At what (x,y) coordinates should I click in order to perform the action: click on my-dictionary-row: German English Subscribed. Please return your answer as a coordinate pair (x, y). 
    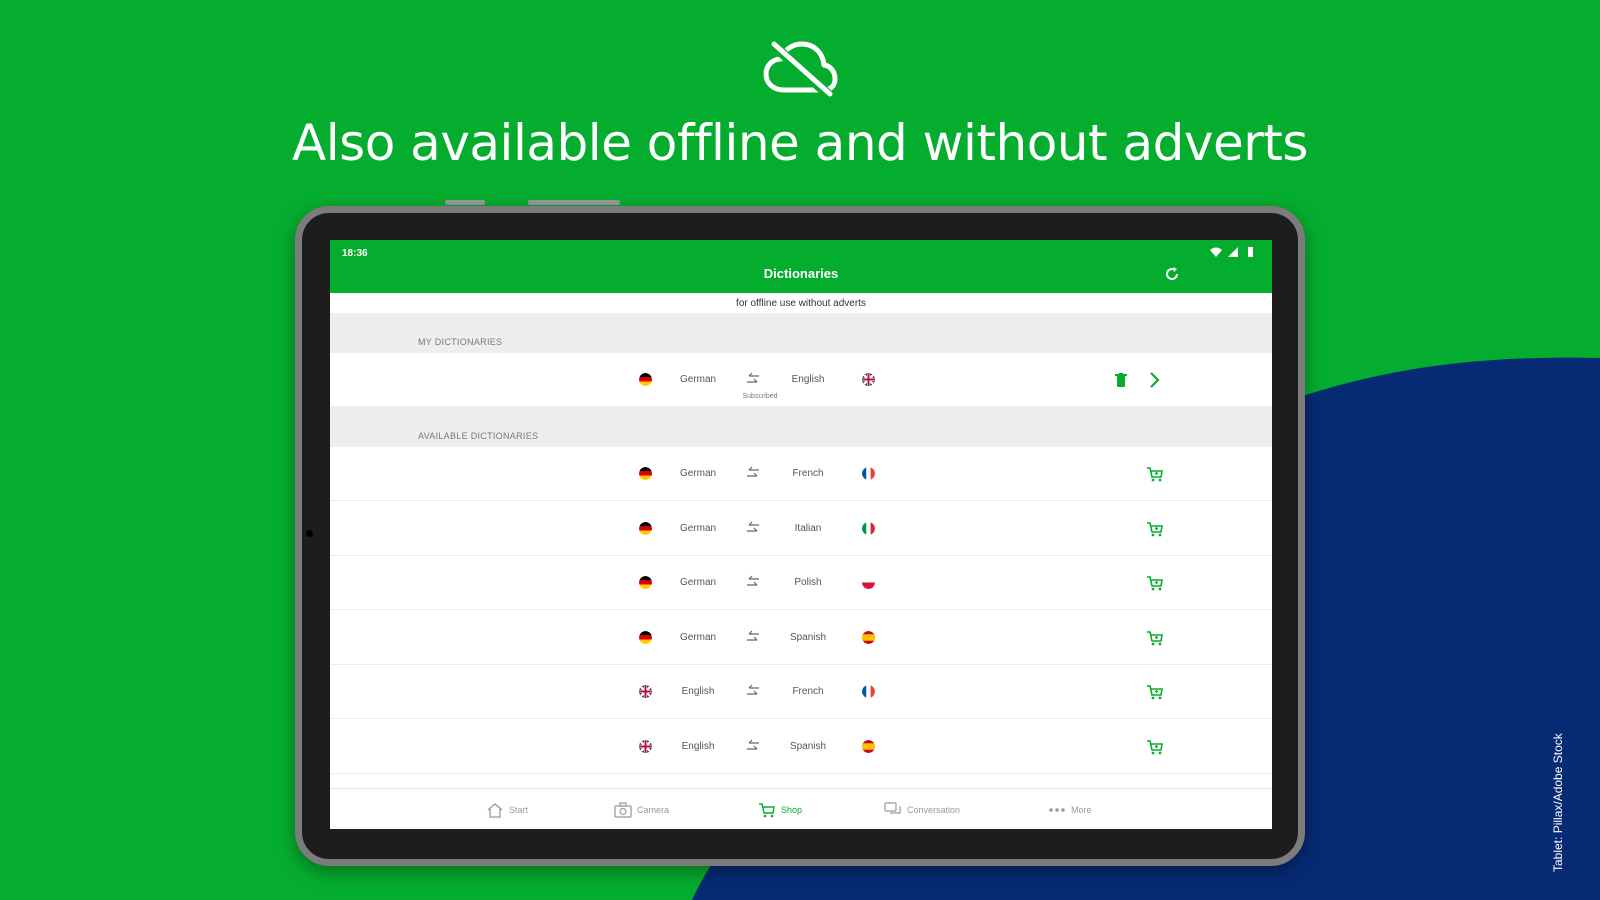
    Looking at the image, I should click on (801, 380).